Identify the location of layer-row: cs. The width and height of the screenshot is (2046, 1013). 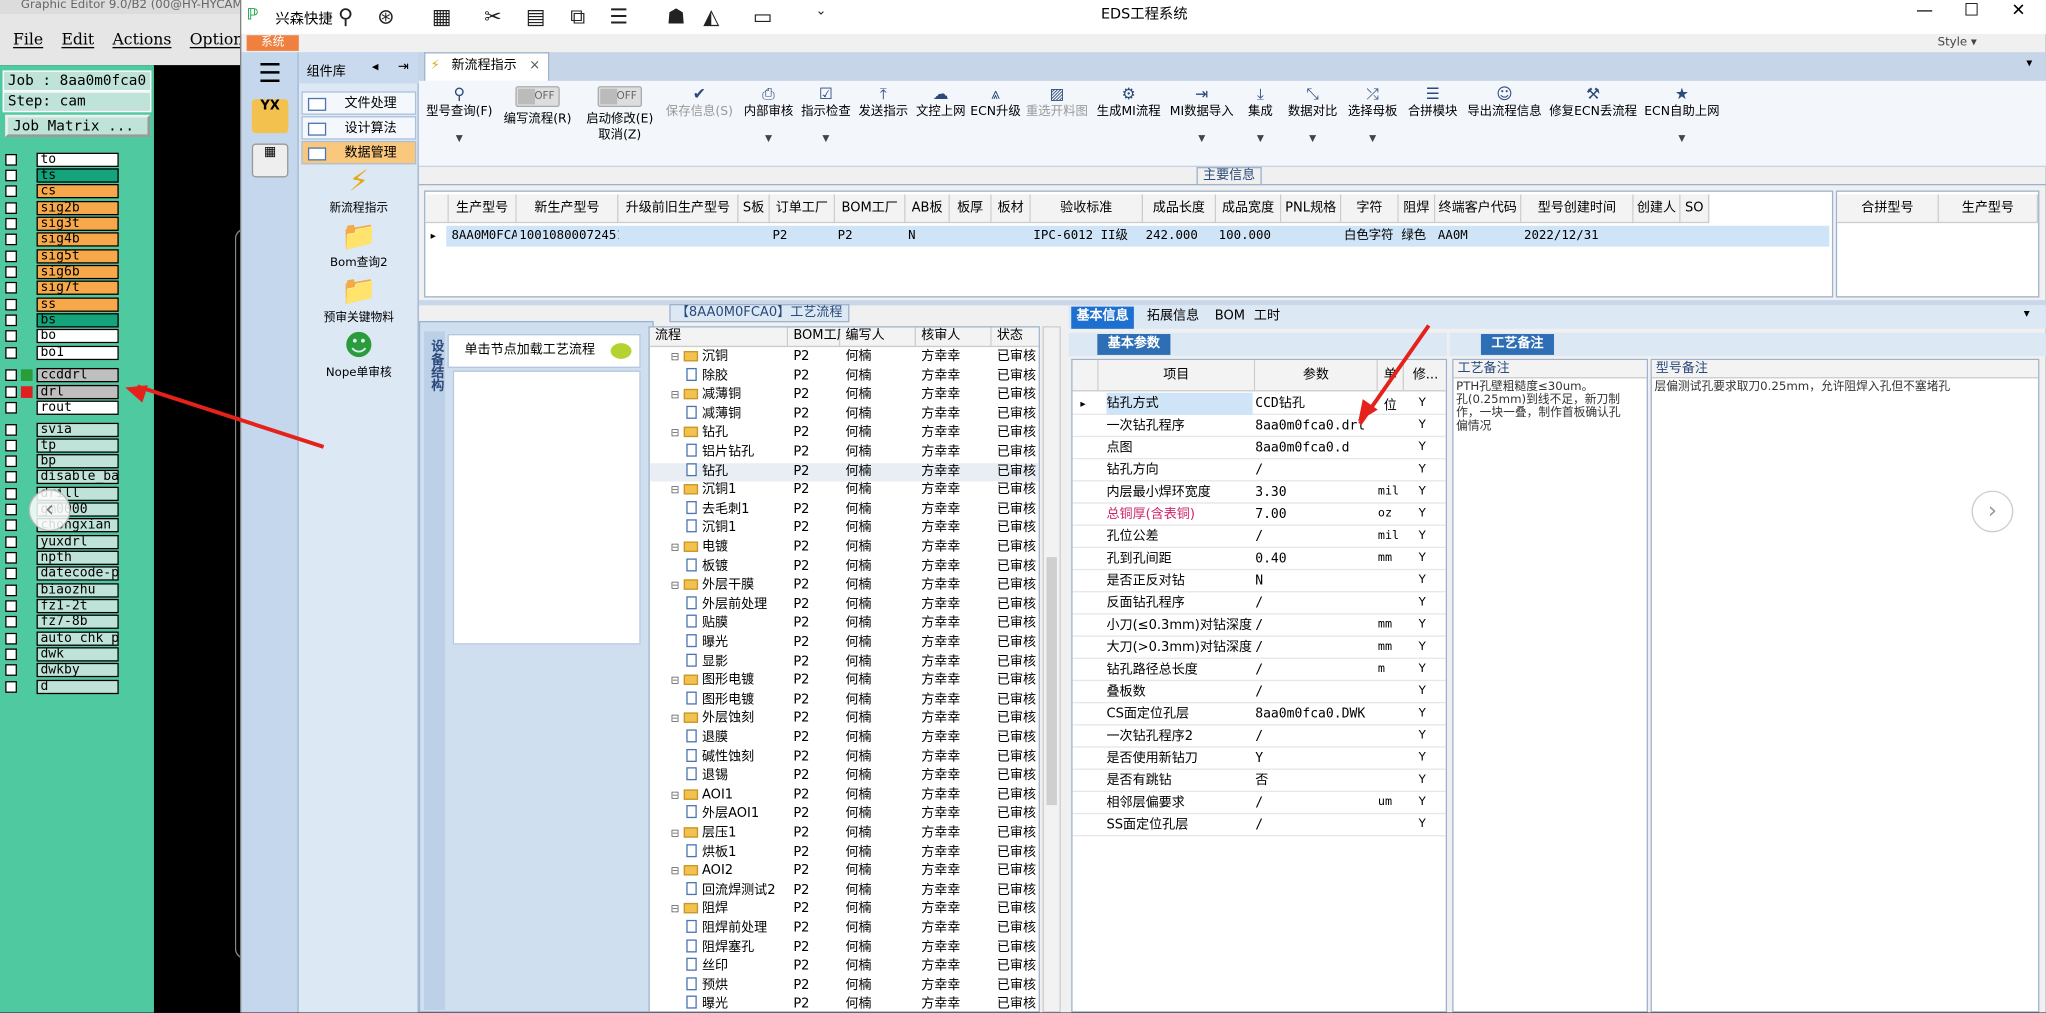
(62, 191).